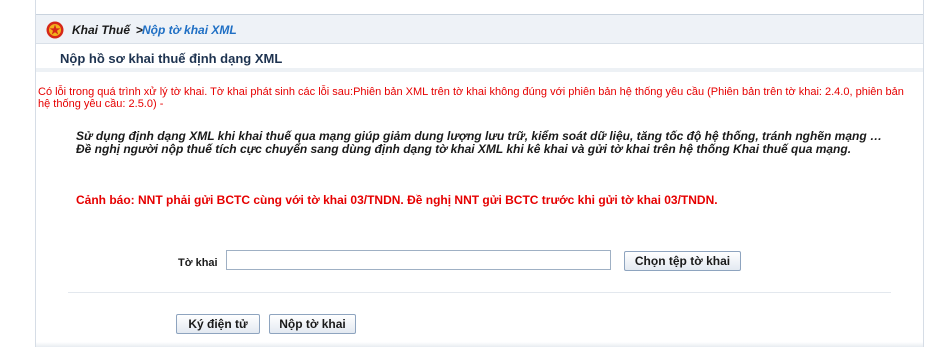 The width and height of the screenshot is (940, 347). Describe the element at coordinates (418, 260) in the screenshot. I see `file-path-input` at that location.